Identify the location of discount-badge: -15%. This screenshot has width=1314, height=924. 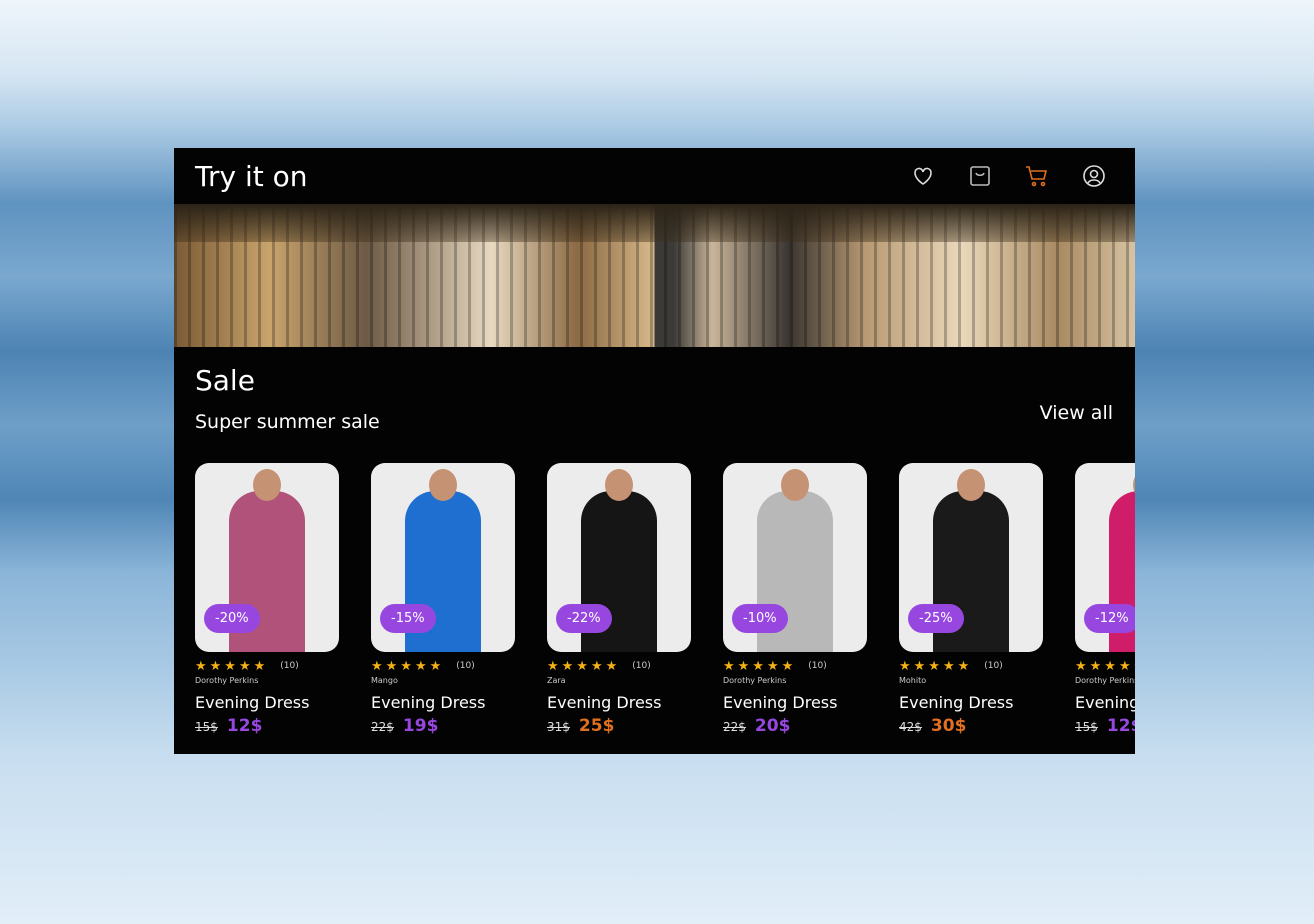
(408, 618).